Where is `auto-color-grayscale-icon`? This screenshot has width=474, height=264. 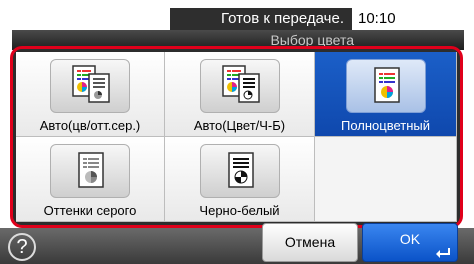 auto-color-grayscale-icon is located at coordinates (90, 86).